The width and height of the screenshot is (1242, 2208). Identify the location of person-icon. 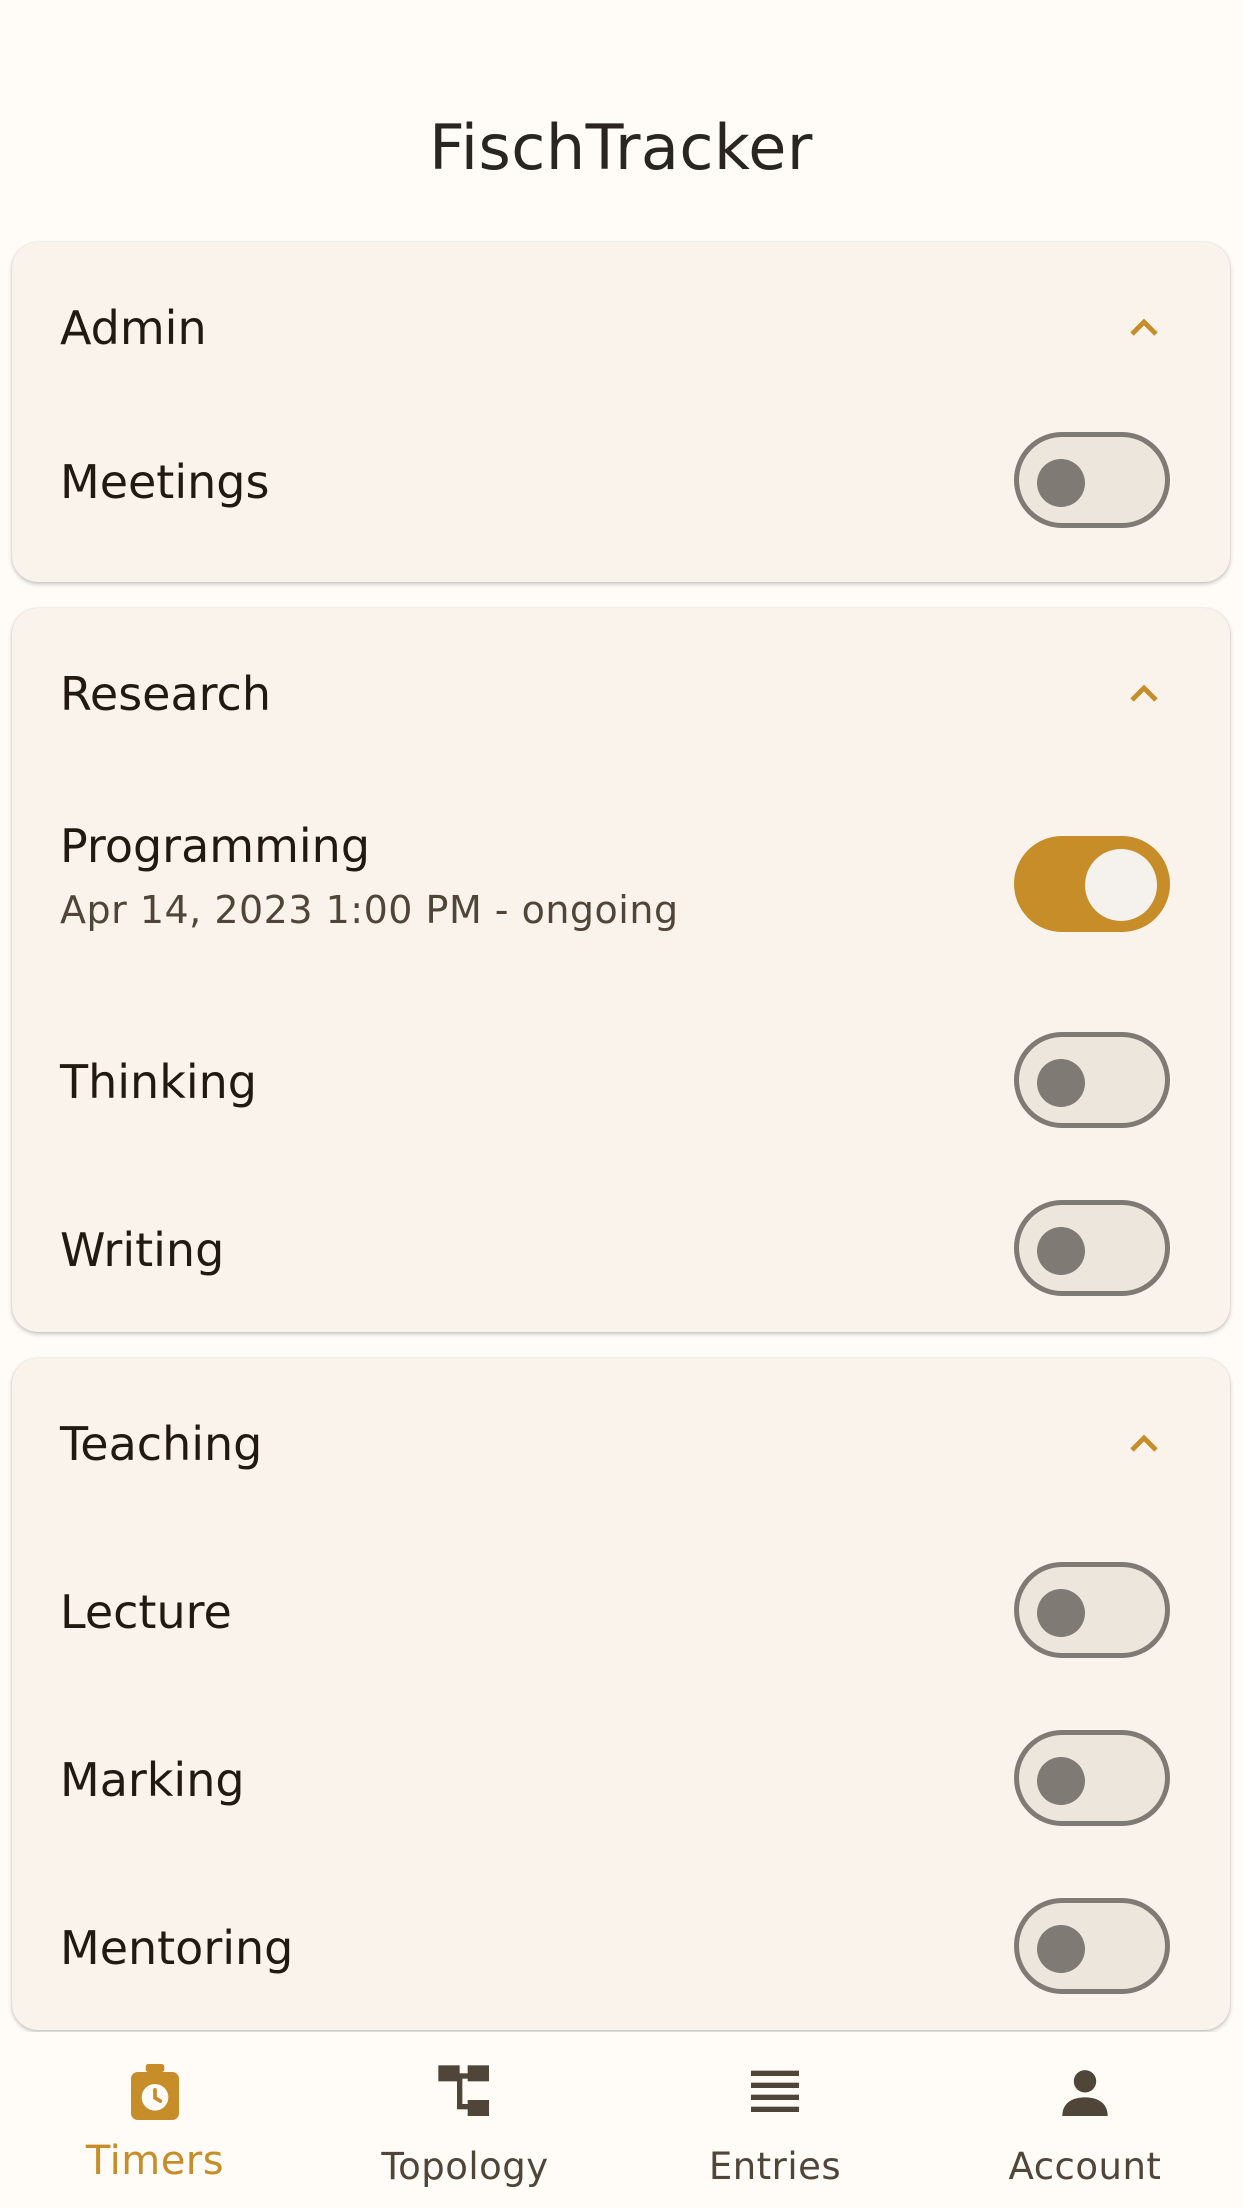
(1085, 2093).